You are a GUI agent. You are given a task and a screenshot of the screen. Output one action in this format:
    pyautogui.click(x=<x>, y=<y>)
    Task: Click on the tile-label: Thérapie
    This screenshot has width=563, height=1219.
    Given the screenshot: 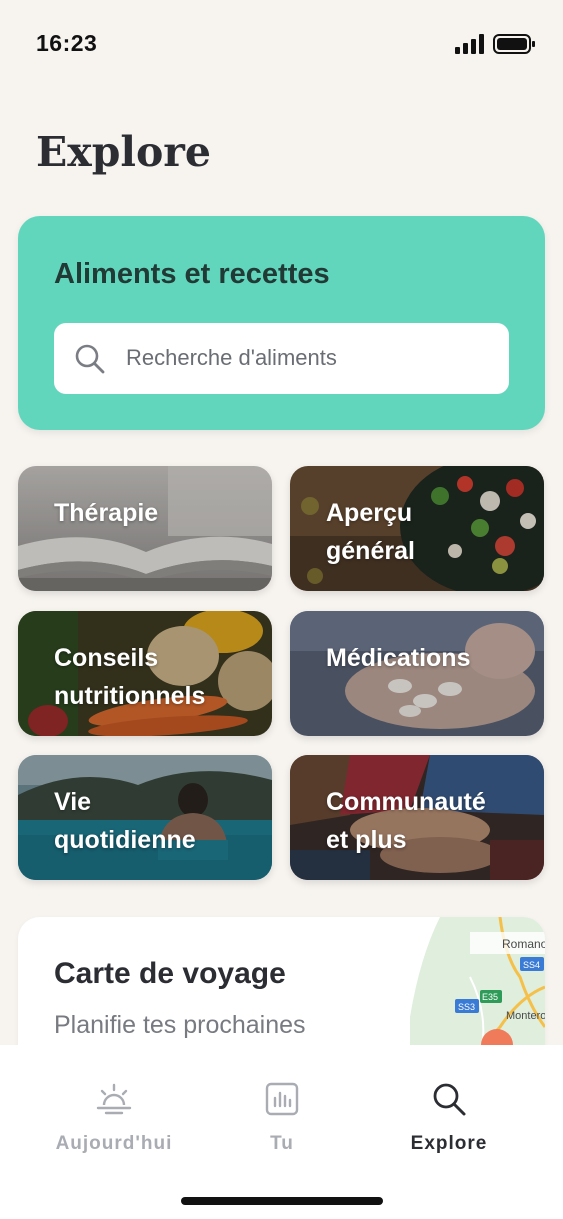 What is the action you would take?
    pyautogui.click(x=106, y=513)
    